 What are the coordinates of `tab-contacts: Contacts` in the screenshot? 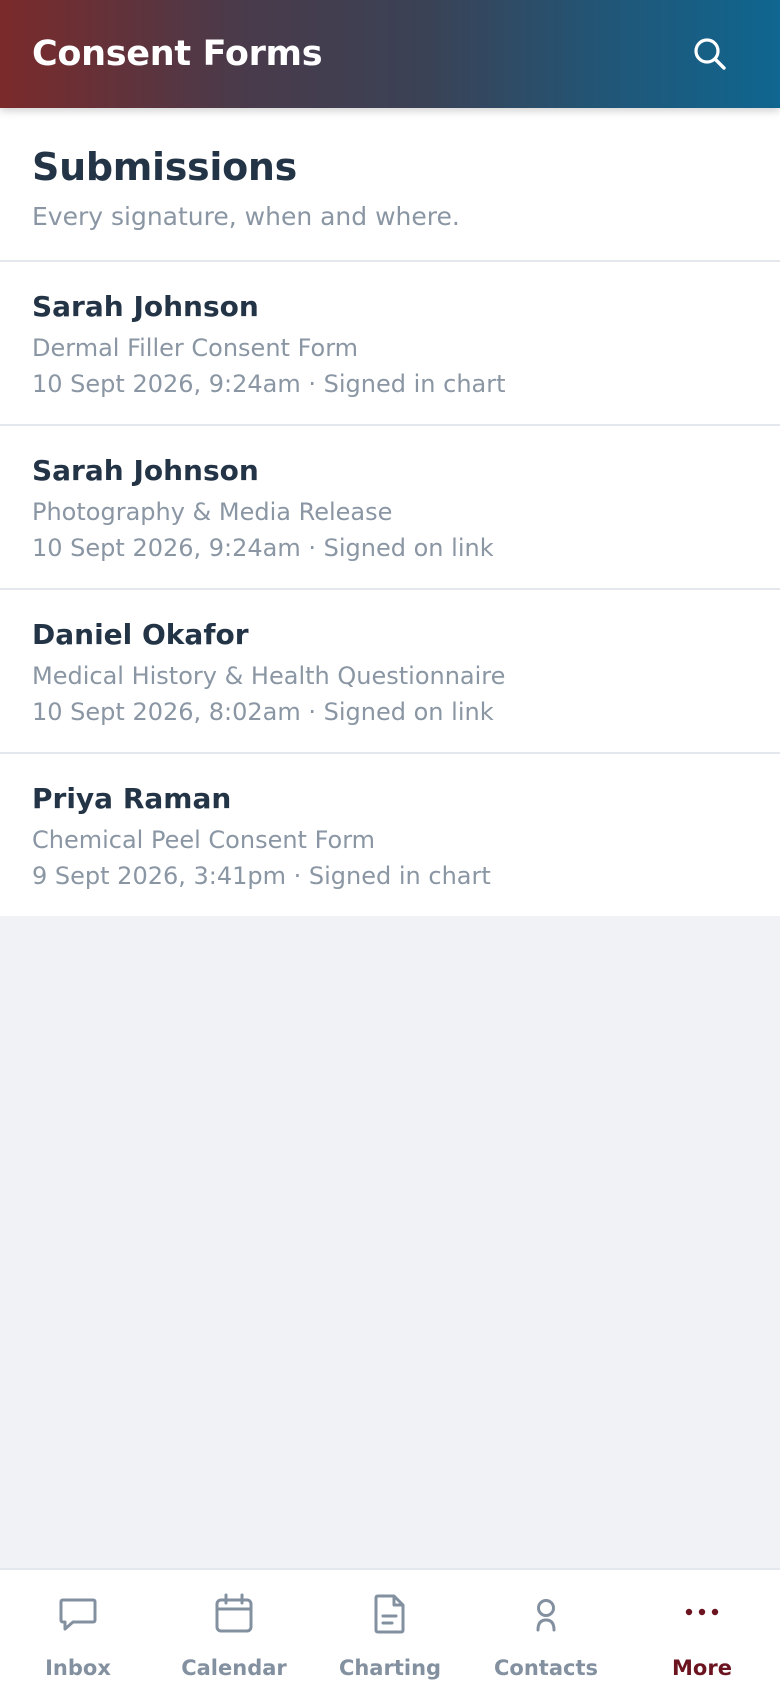 It's located at (546, 1629).